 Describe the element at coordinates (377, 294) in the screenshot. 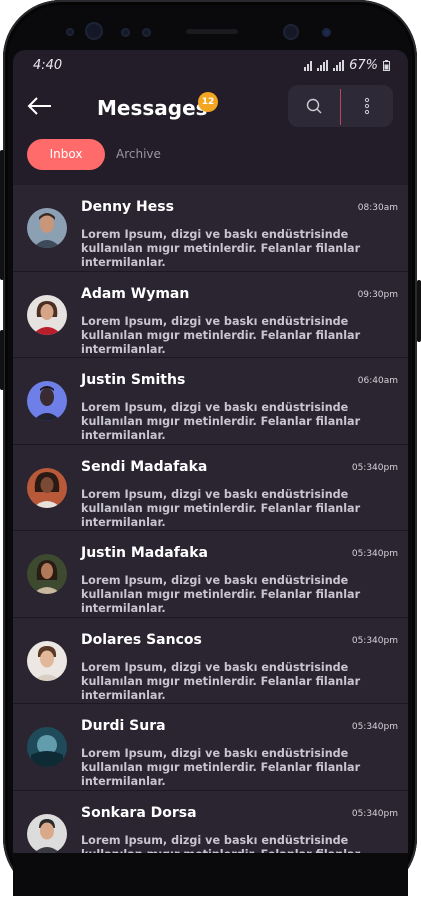

I see `message-time: 09:30pm` at that location.